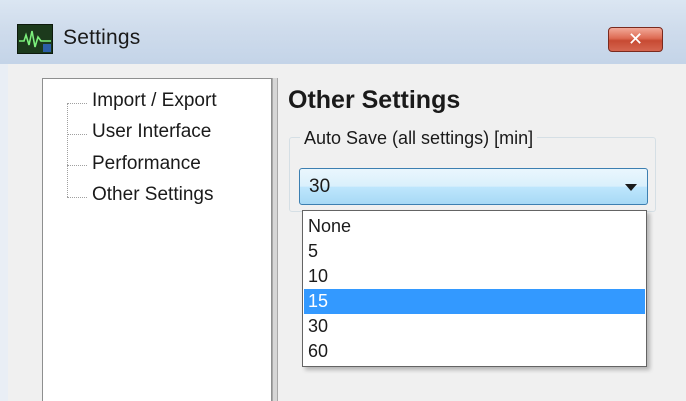  I want to click on close-icon: ✕, so click(635, 39).